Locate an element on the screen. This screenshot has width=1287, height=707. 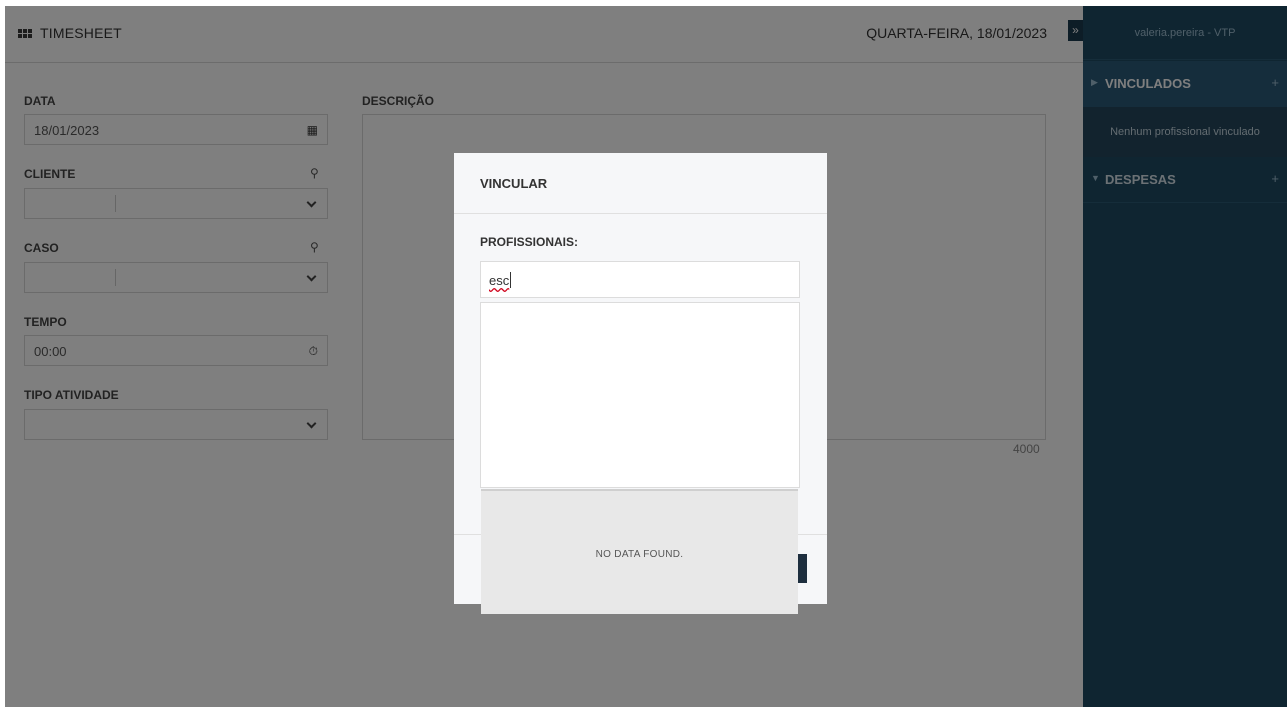
no-data-message: NO DATA FOUND. is located at coordinates (639, 554).